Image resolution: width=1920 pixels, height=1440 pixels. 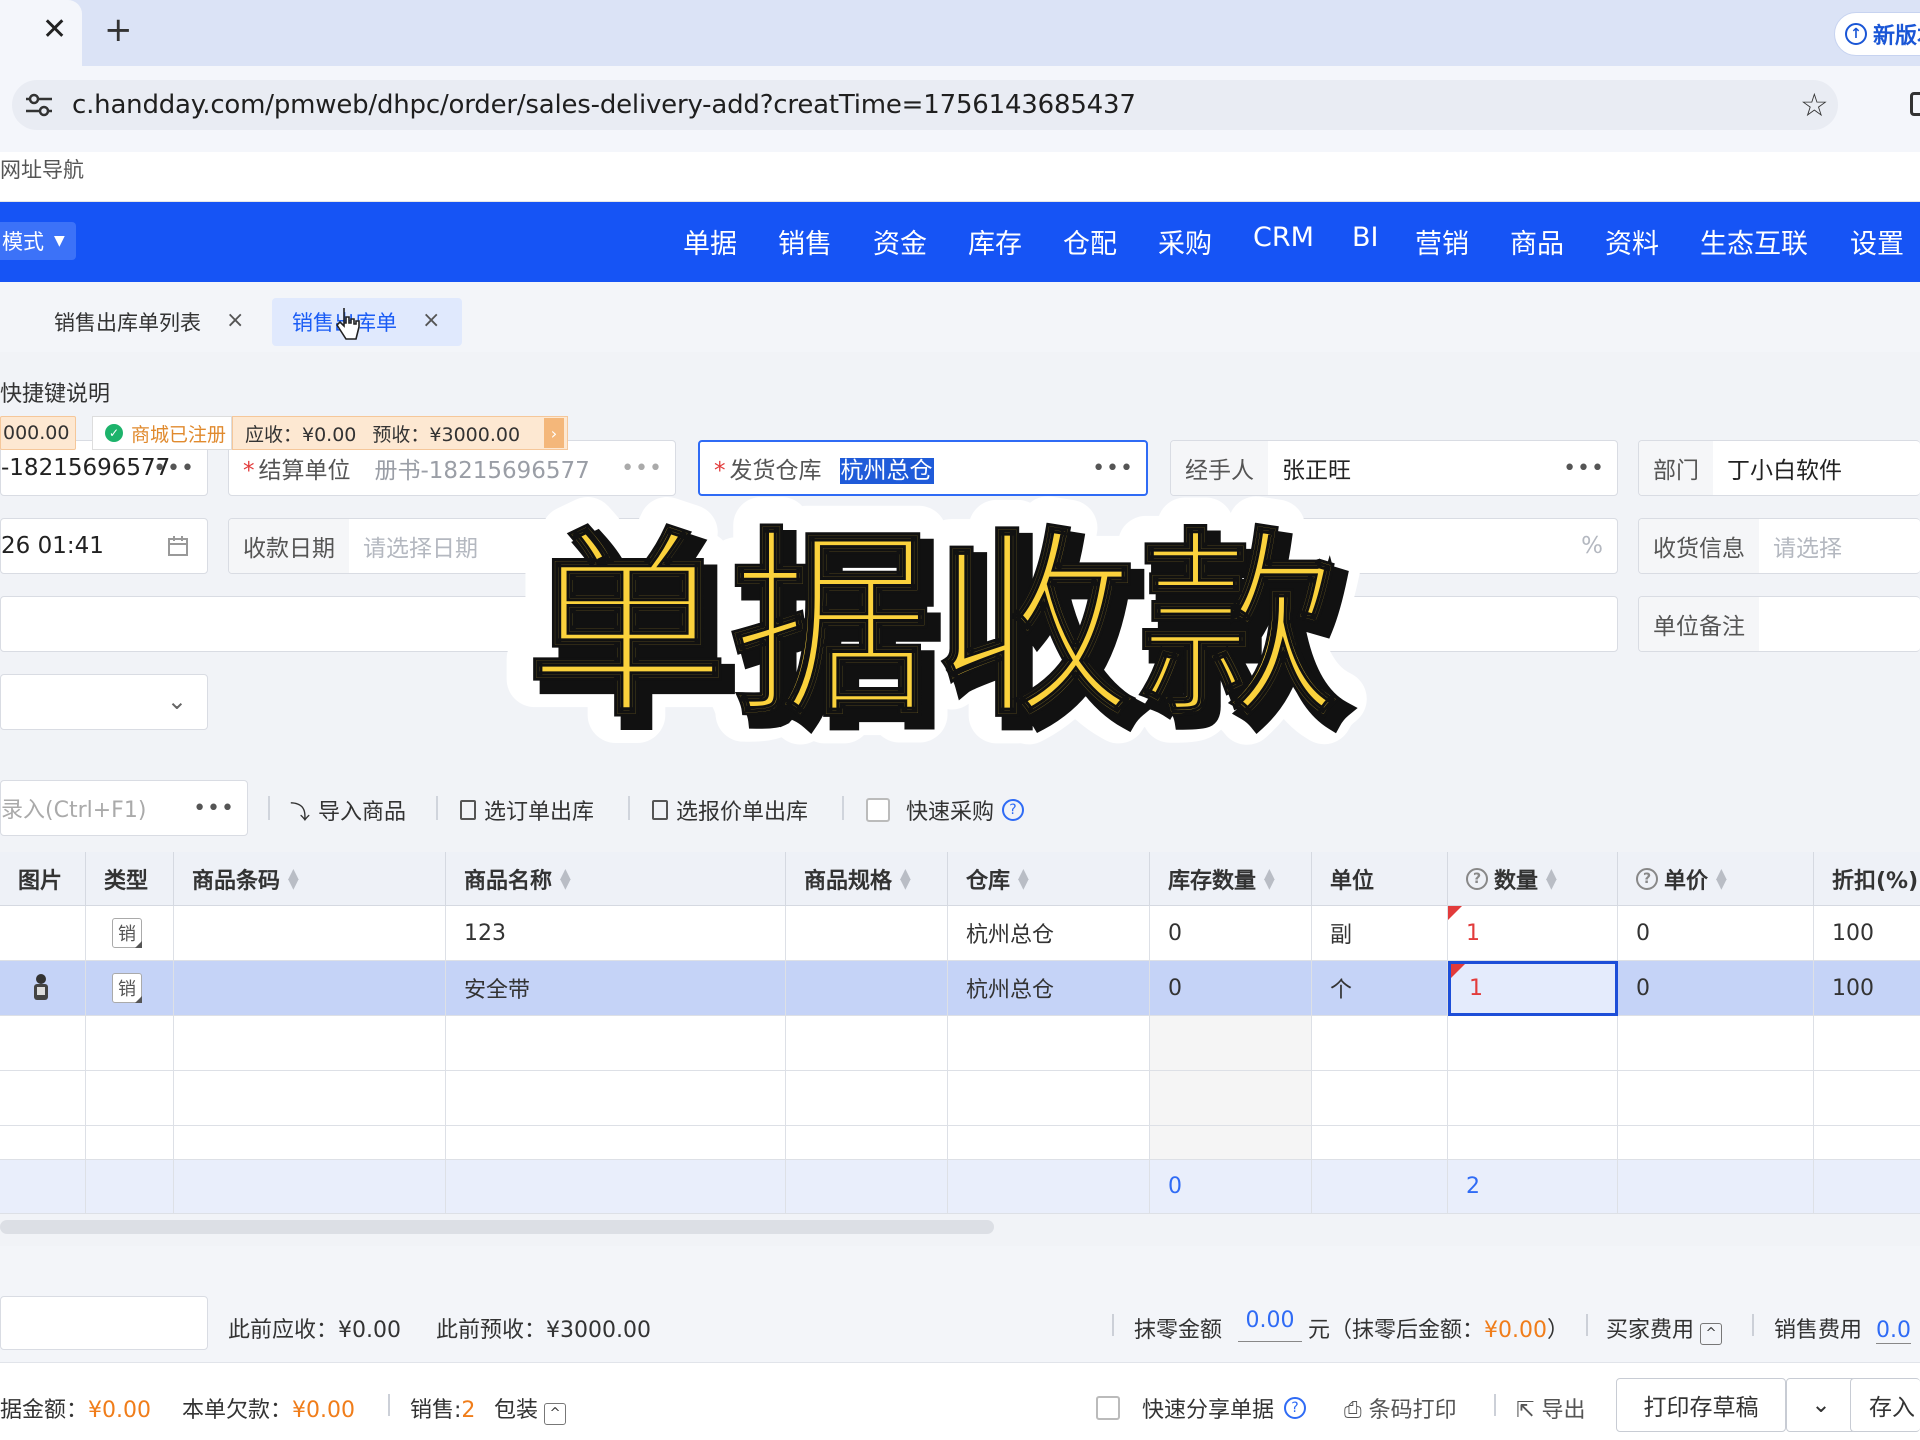 I want to click on chevron-down-icon: ⌄, so click(x=1821, y=1405).